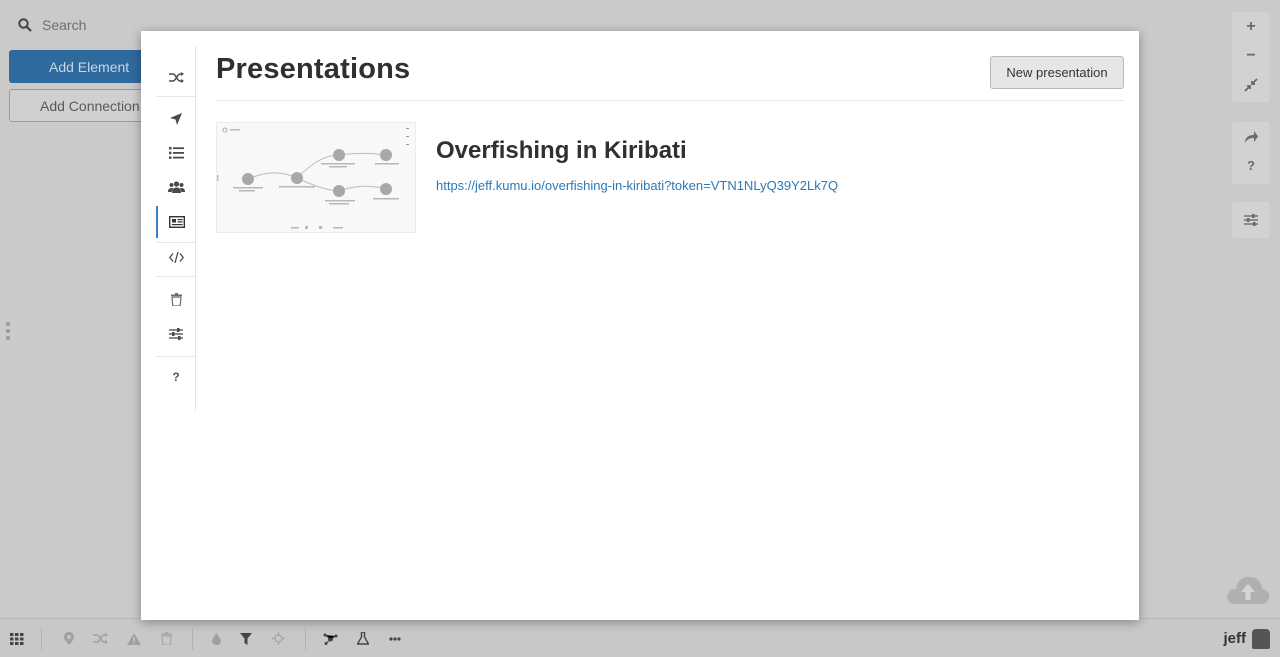  I want to click on delete-button, so click(166, 638).